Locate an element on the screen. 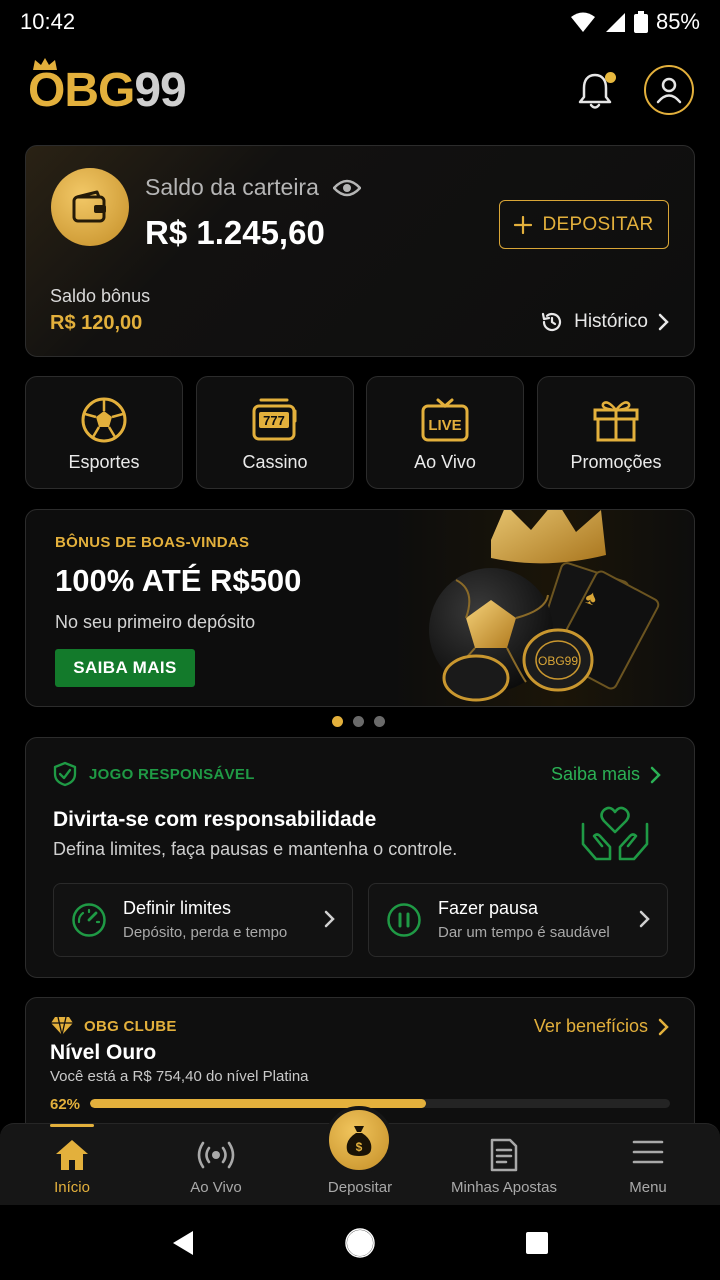 This screenshot has height=1280, width=720. gauge-icon is located at coordinates (89, 920).